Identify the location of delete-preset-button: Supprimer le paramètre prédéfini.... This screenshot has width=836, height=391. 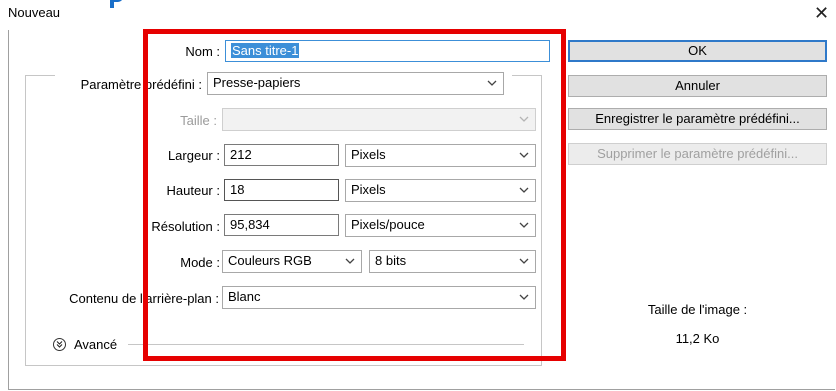
(697, 154).